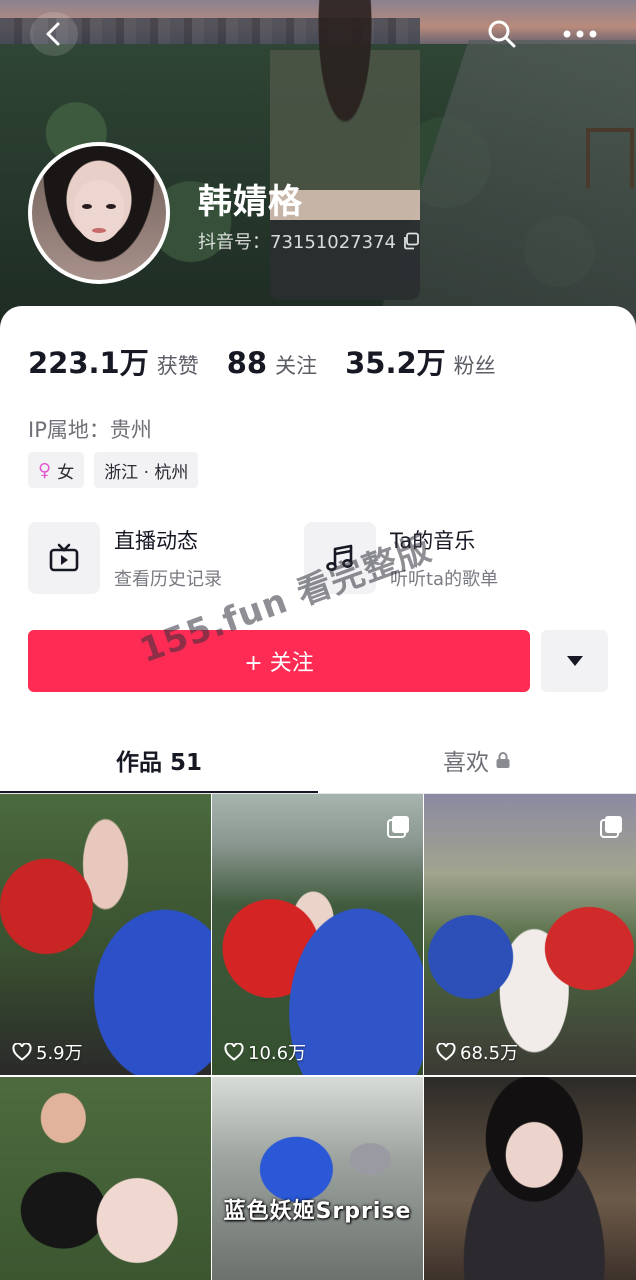 This screenshot has height=1280, width=636. What do you see at coordinates (113, 361) in the screenshot?
I see `stat-likes: 223.1万 获赞` at bounding box center [113, 361].